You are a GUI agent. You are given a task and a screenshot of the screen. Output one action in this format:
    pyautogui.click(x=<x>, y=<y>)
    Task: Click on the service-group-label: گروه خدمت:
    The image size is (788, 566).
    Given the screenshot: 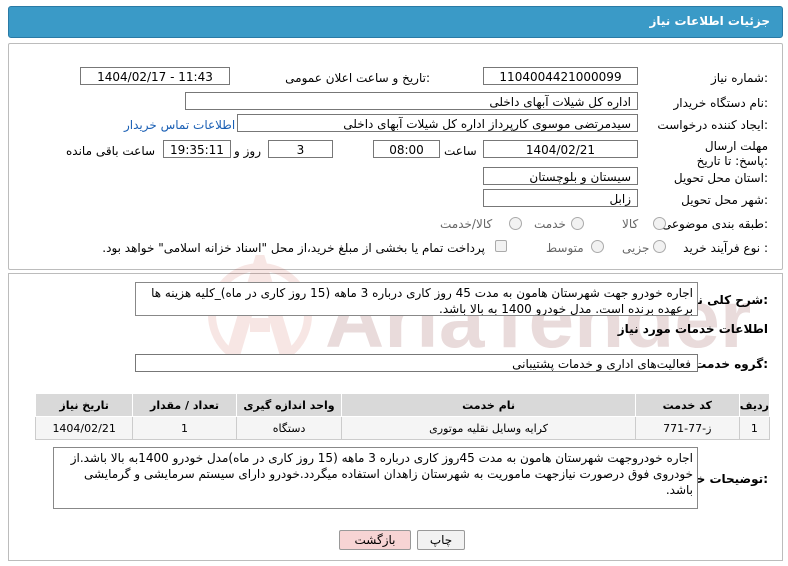 What is the action you would take?
    pyautogui.click(x=731, y=364)
    